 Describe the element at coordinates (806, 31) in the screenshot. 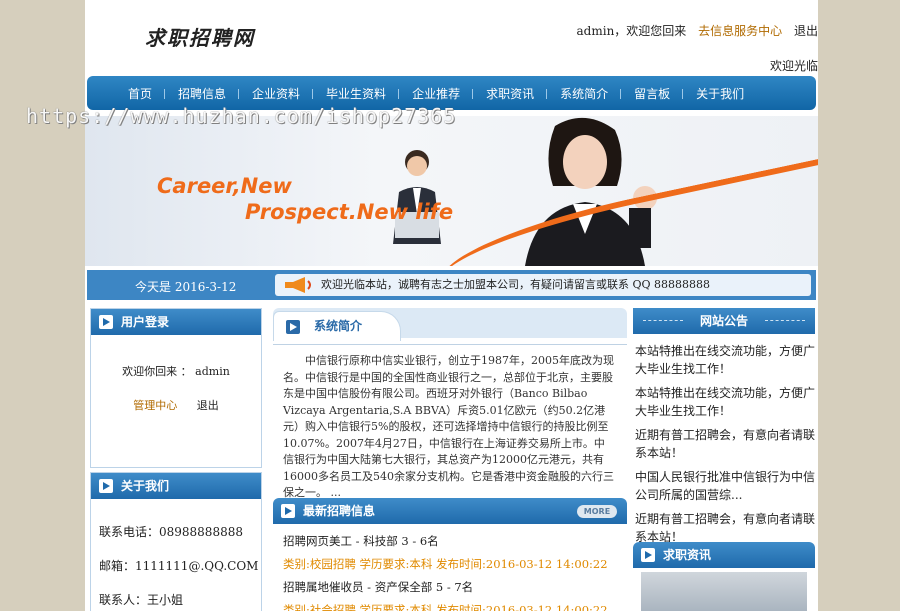

I see `logout-link: 退出` at that location.